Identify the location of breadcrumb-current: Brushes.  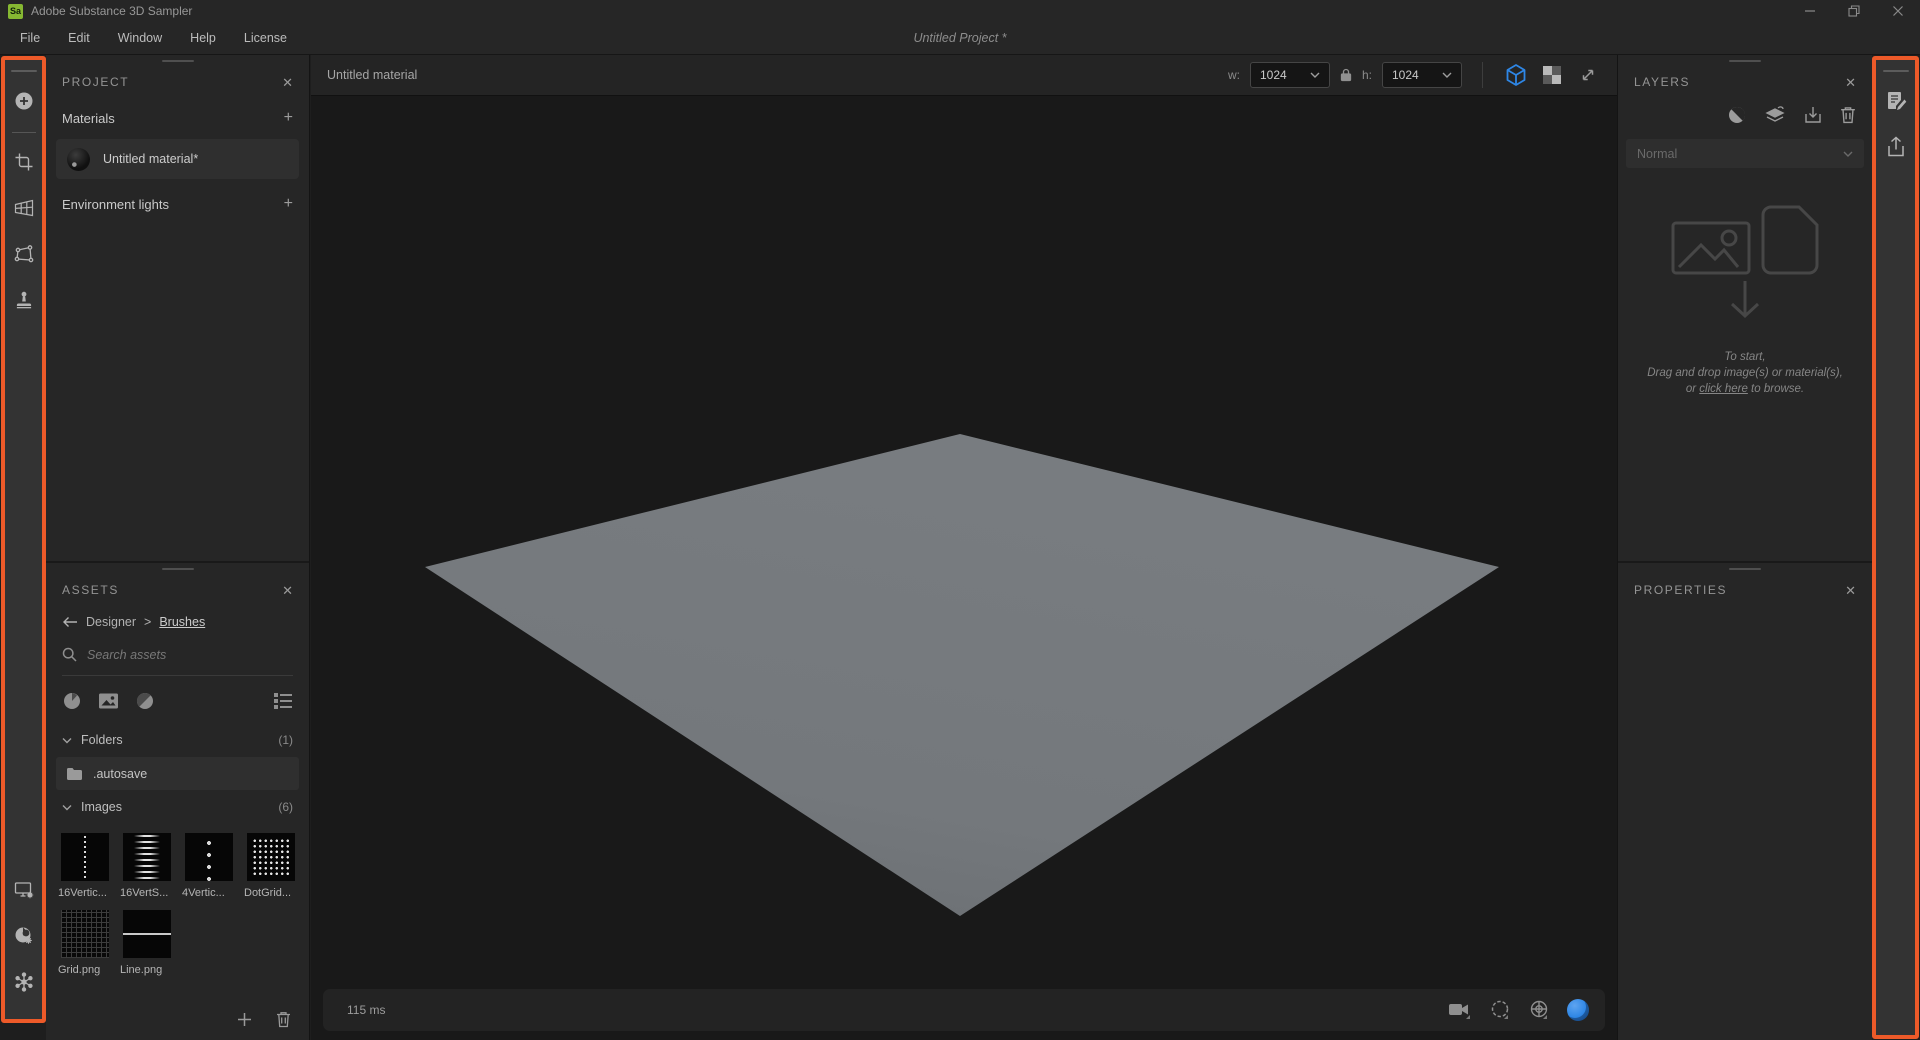
(182, 622).